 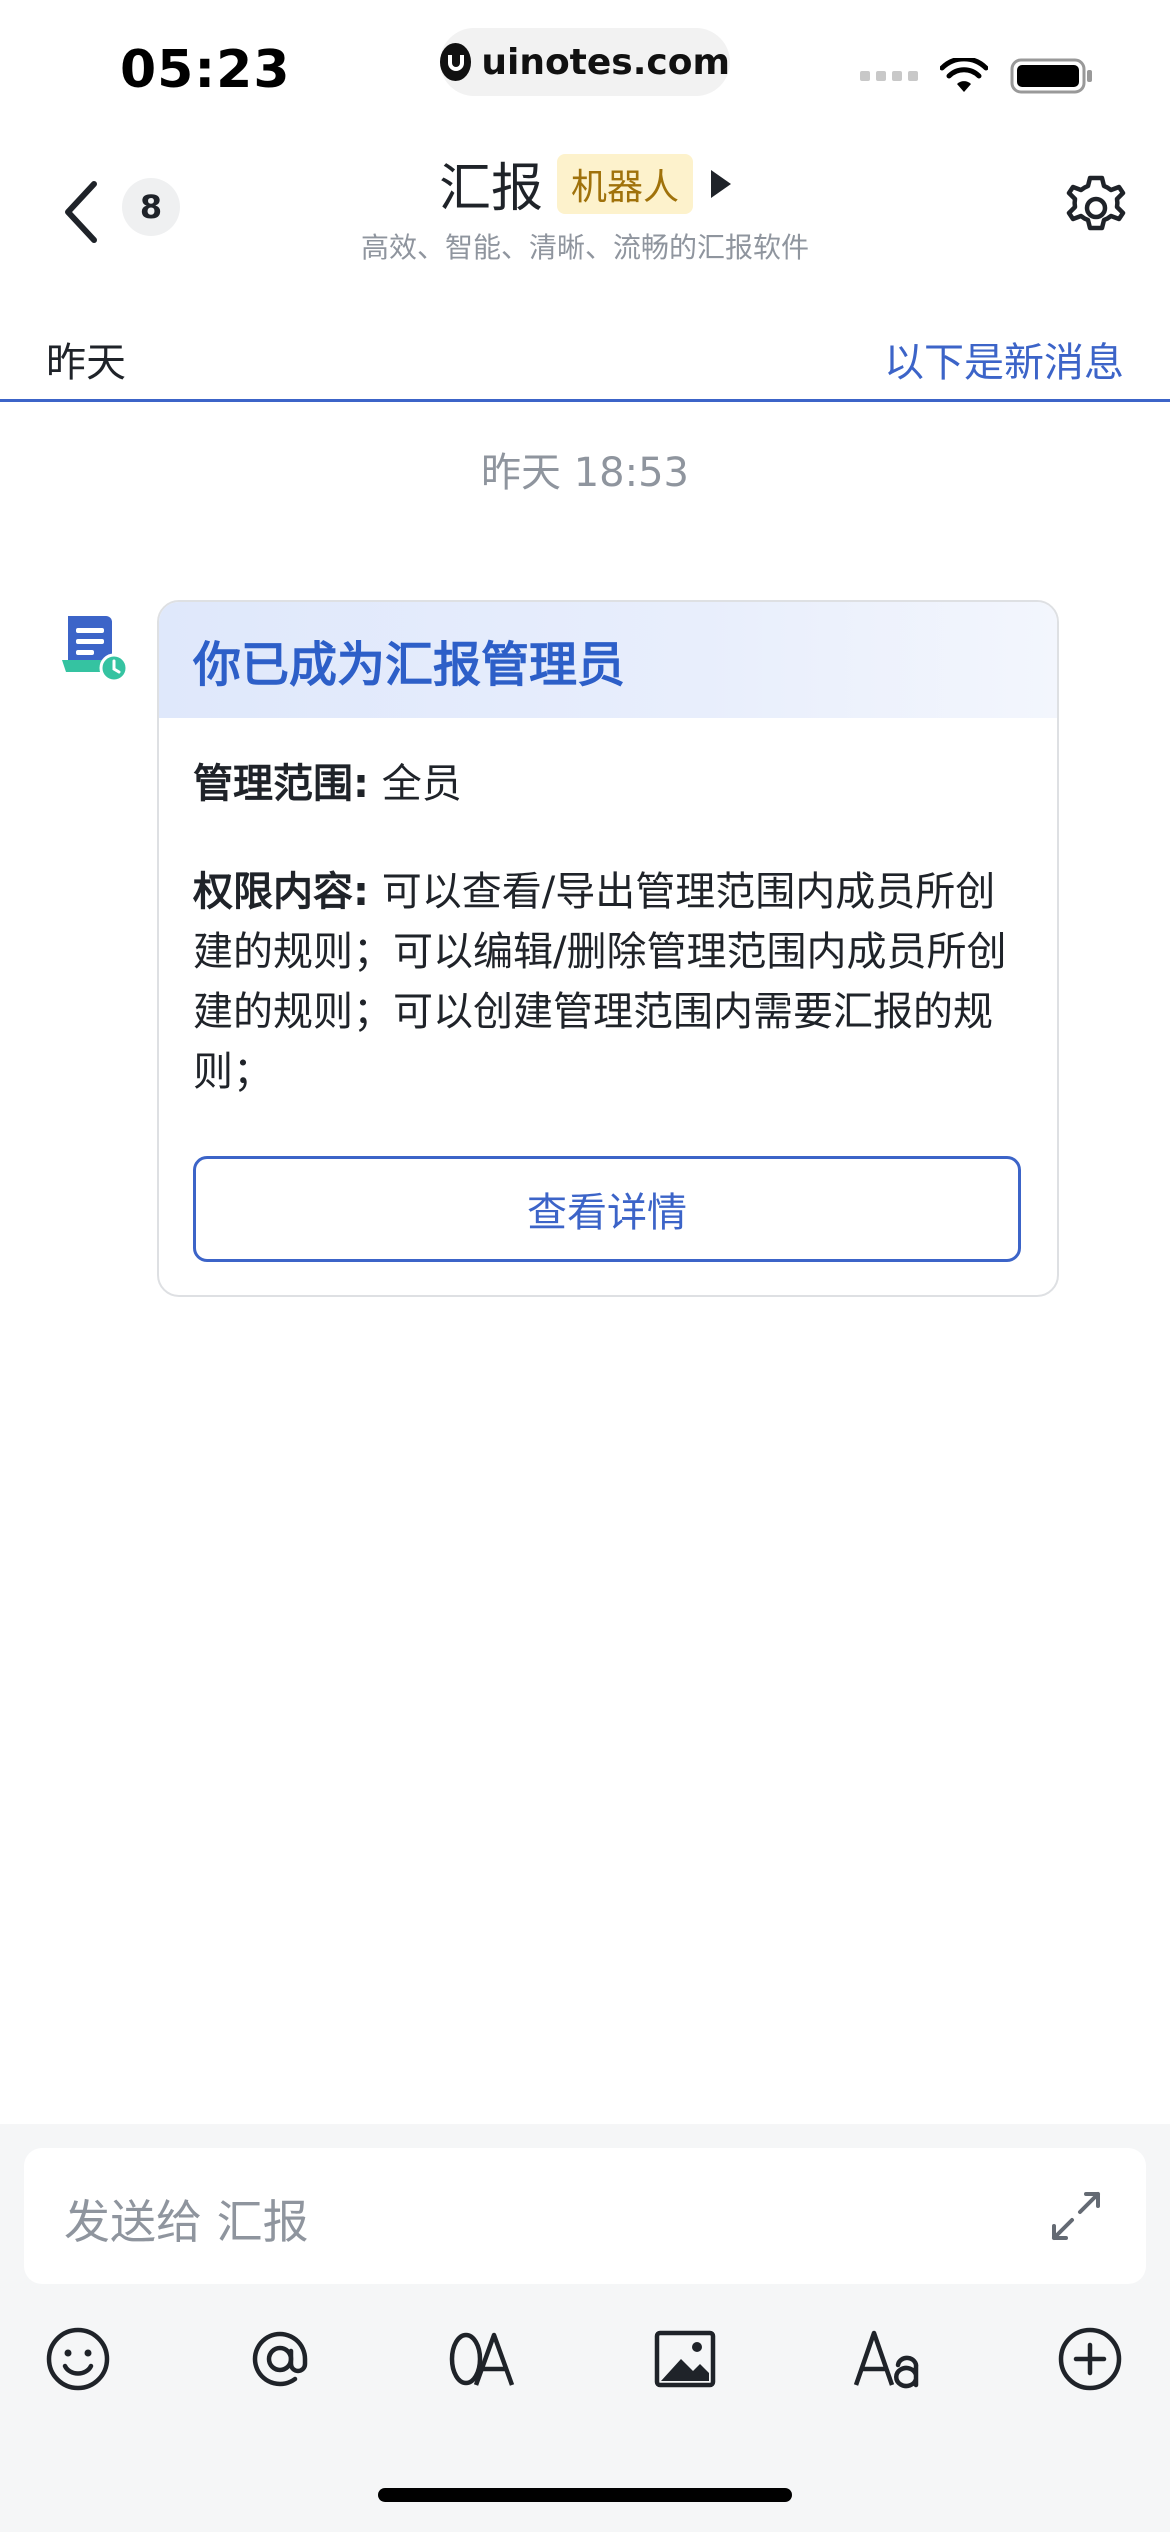 What do you see at coordinates (585, 2216) in the screenshot?
I see `message-input: 发送给 汇报` at bounding box center [585, 2216].